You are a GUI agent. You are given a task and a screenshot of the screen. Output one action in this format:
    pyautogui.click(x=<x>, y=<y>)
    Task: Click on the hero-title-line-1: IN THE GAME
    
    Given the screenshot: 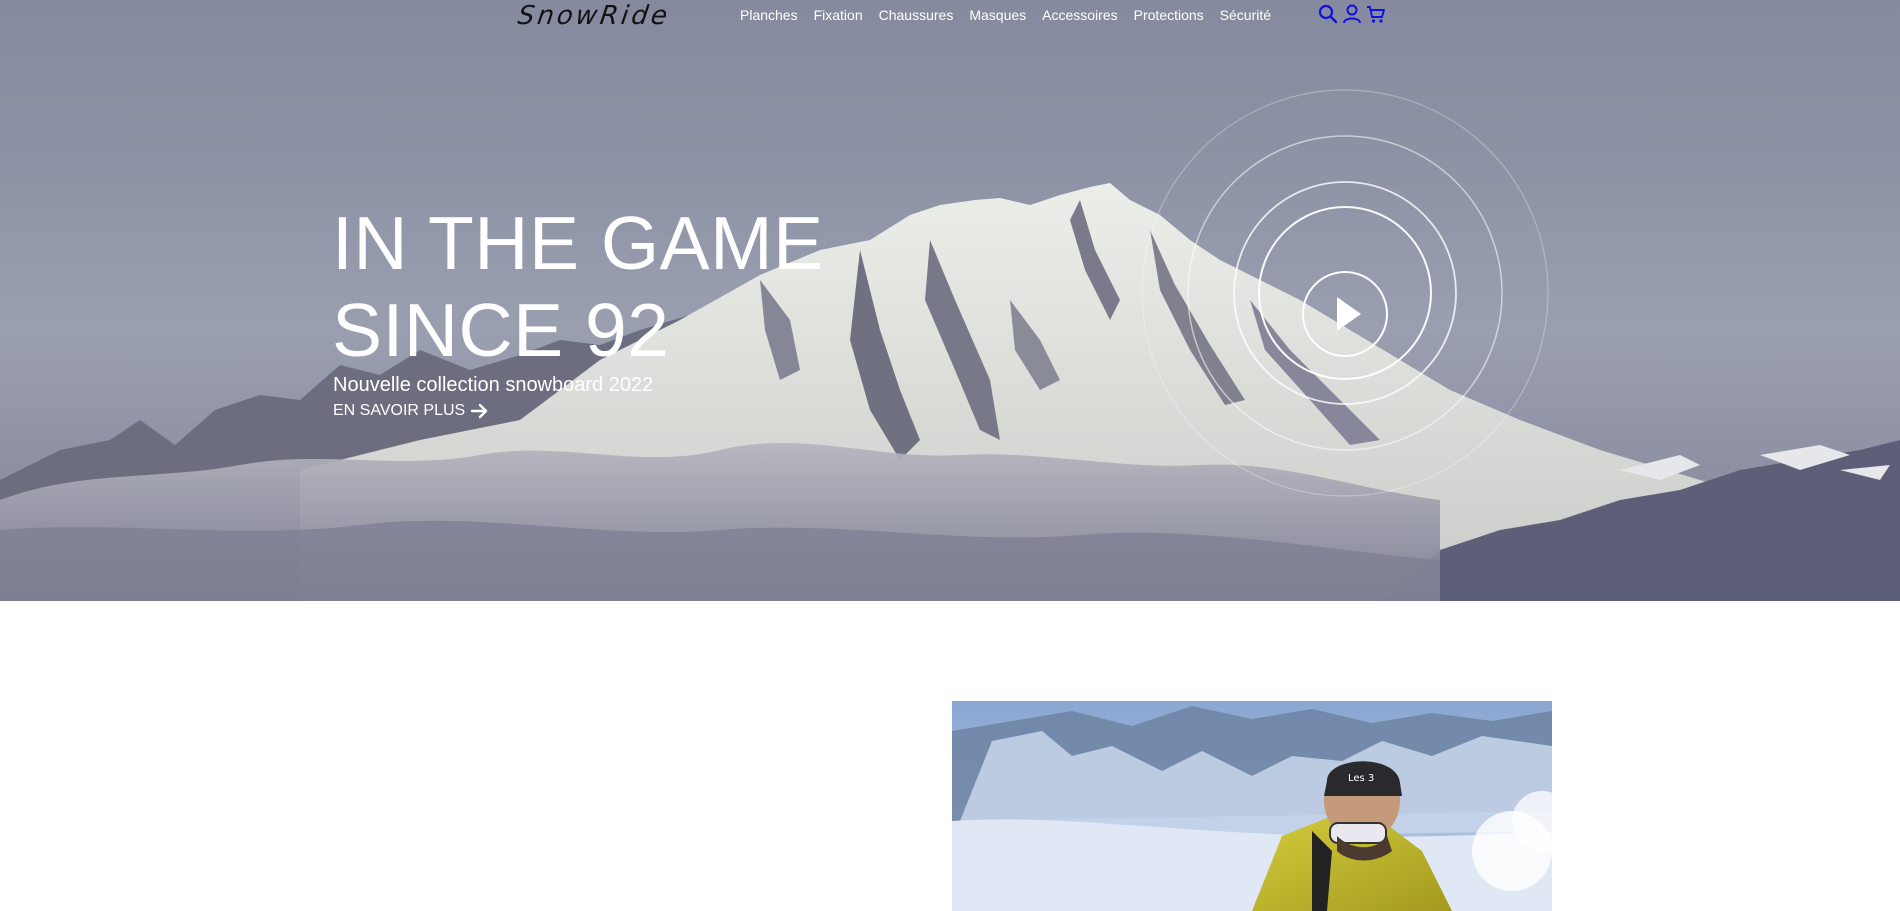 What is the action you would take?
    pyautogui.click(x=578, y=243)
    